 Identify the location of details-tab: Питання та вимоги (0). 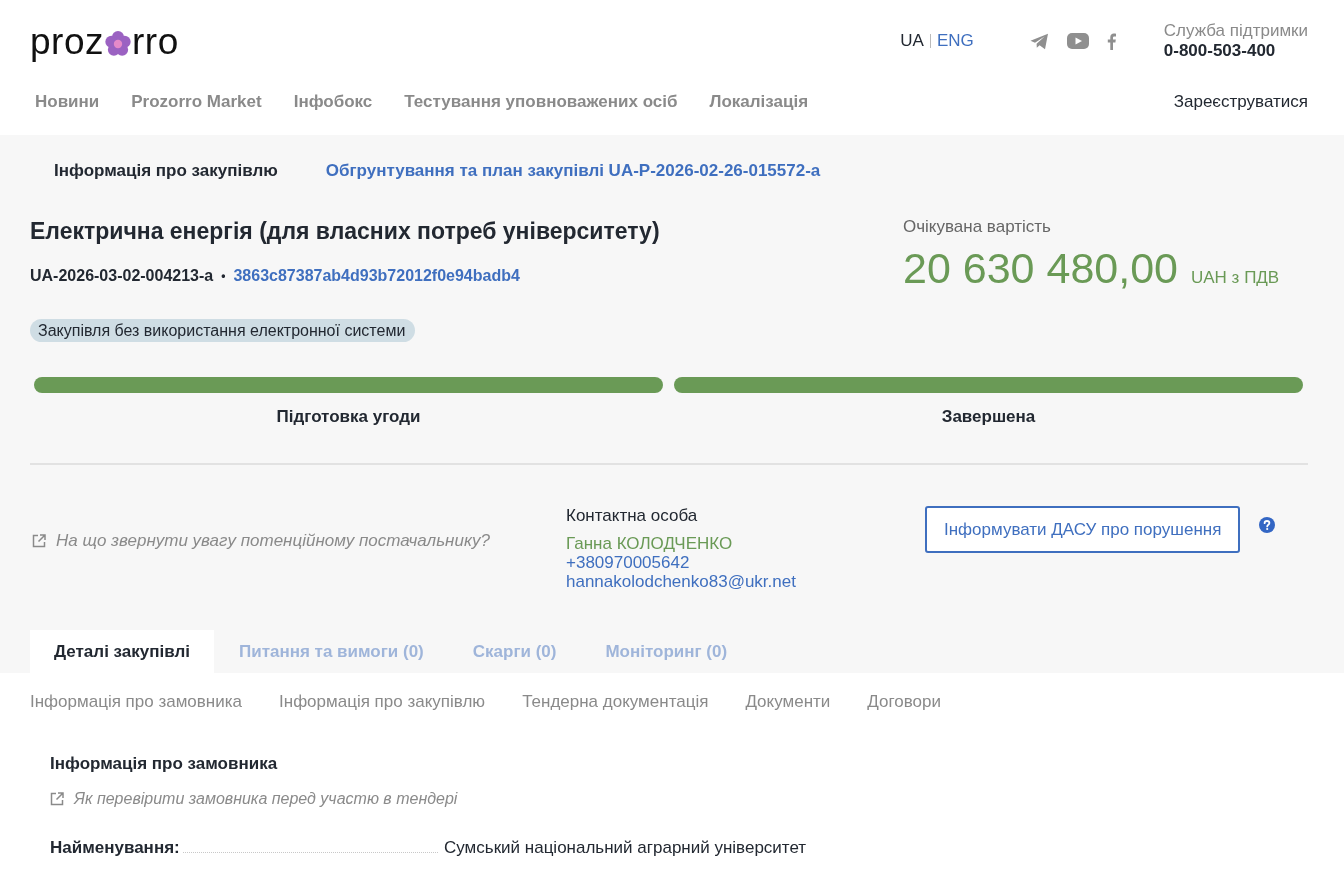
(331, 651).